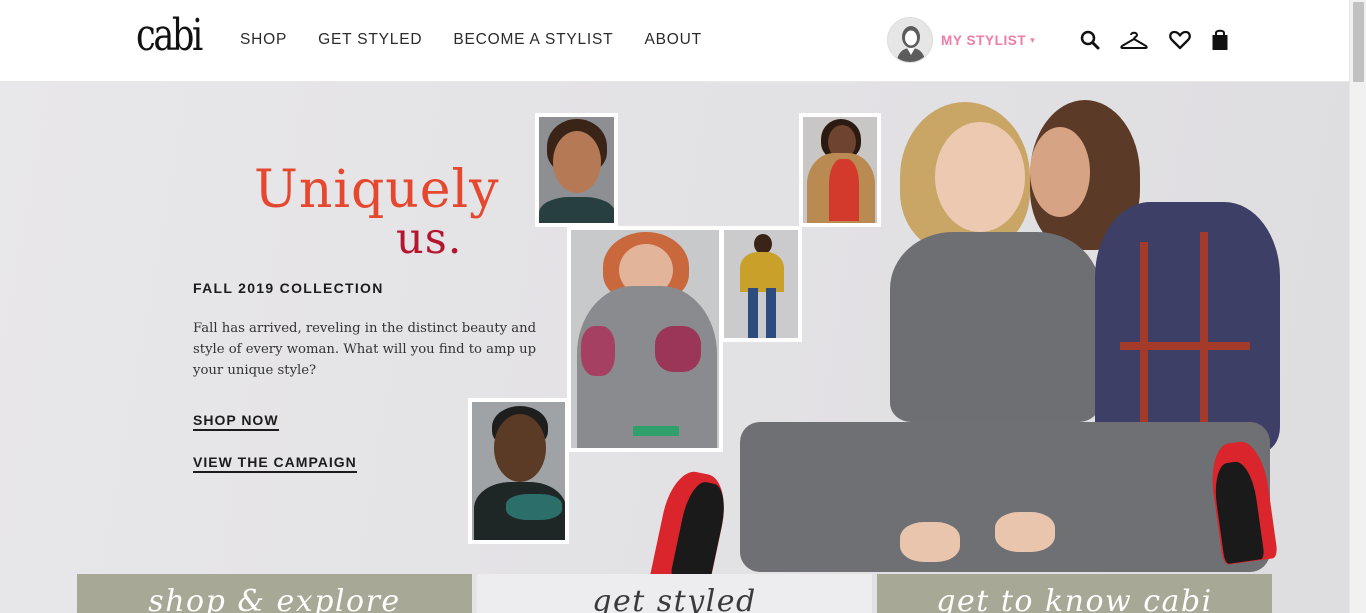  I want to click on nav-get-styled: GET STYLED, so click(370, 40).